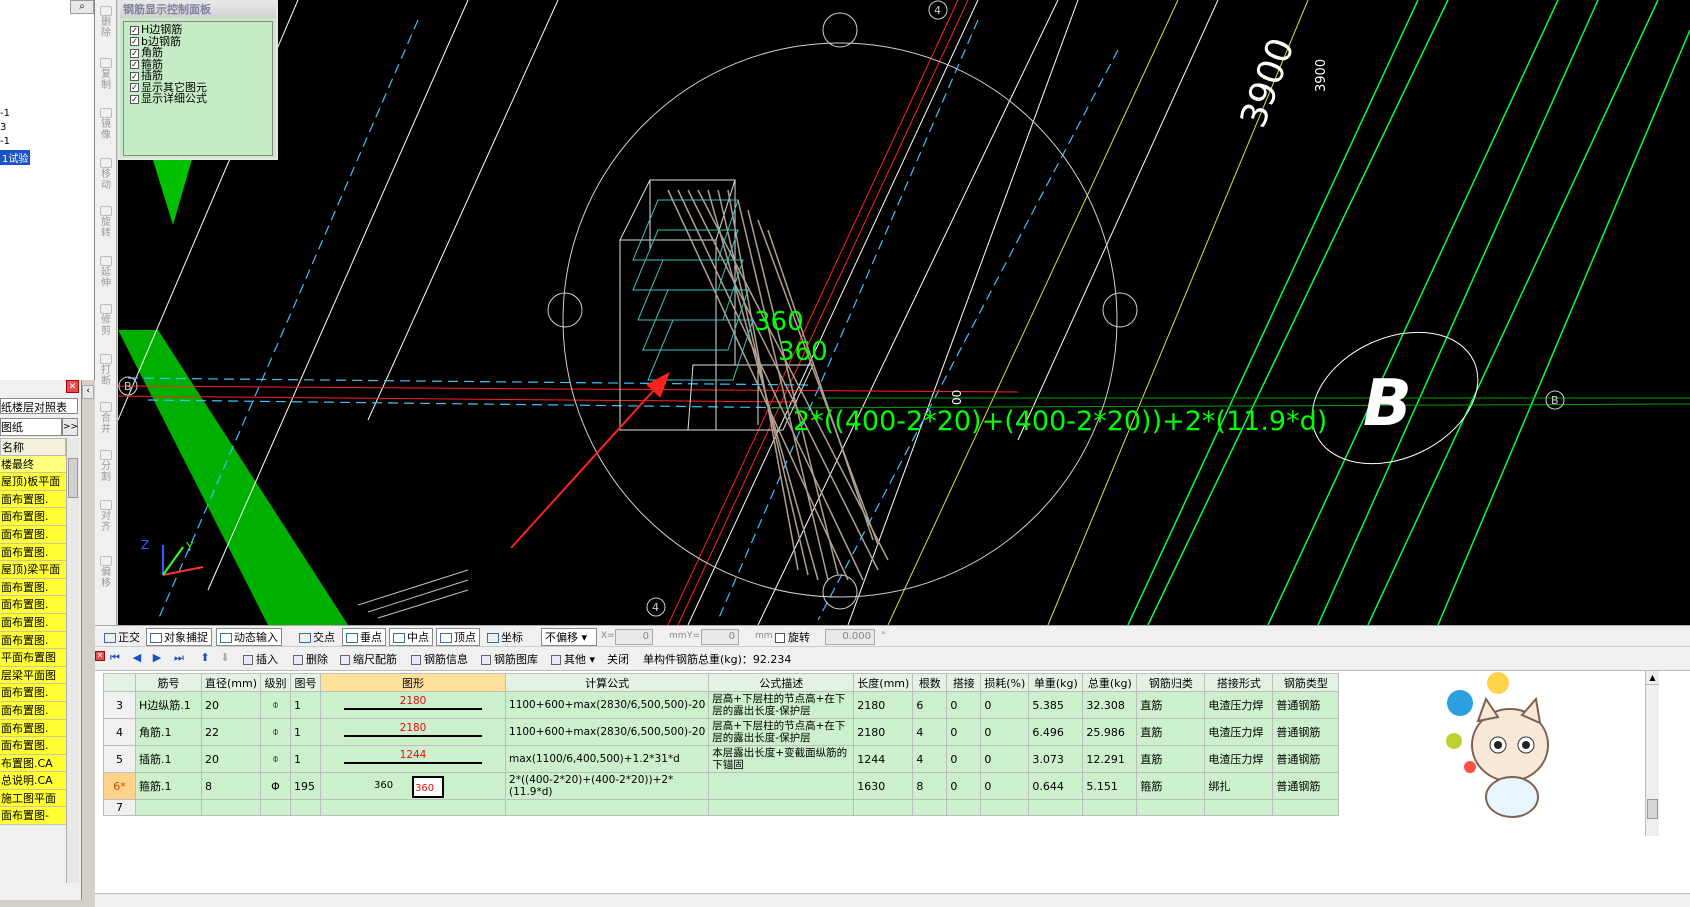  What do you see at coordinates (39, 406) in the screenshot?
I see `tab-drawing-floor-map: 纸楼层对照表` at bounding box center [39, 406].